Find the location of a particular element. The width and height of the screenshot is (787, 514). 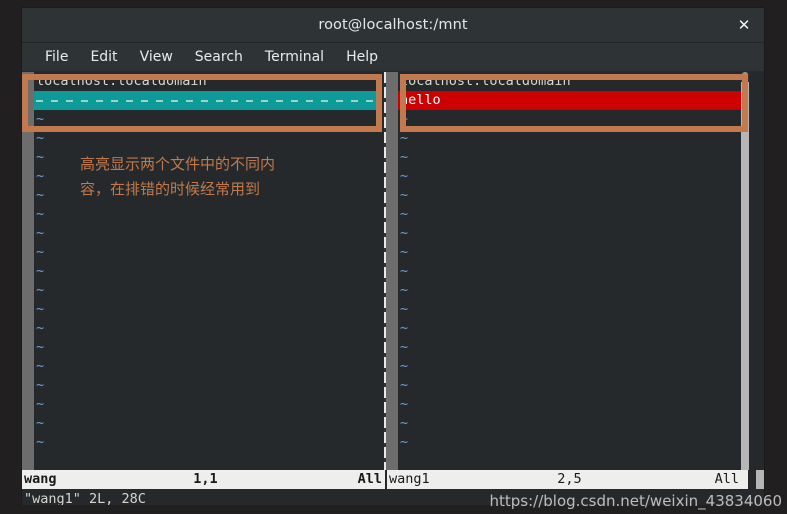

title-bar: root@localhost:/mnt ✕ is located at coordinates (393, 25).